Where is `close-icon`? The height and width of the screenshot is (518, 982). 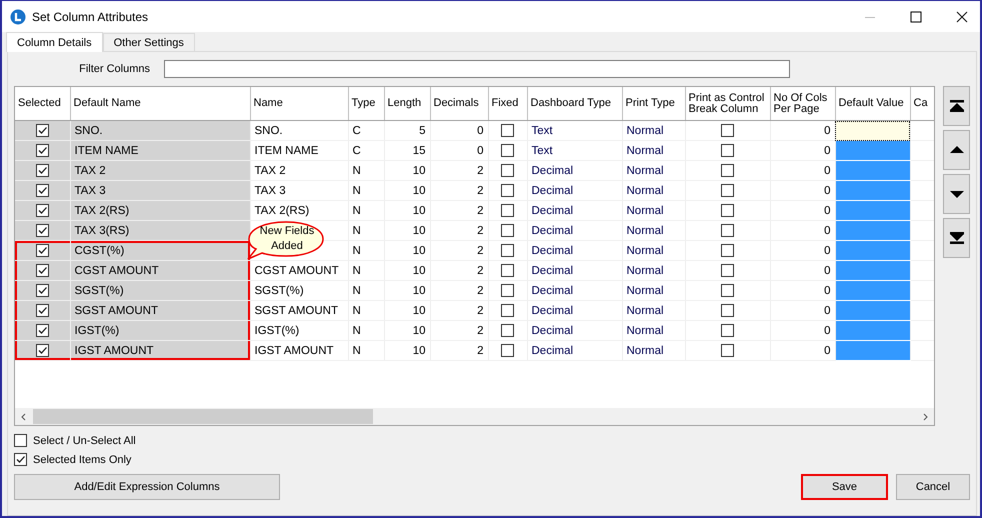 close-icon is located at coordinates (962, 16).